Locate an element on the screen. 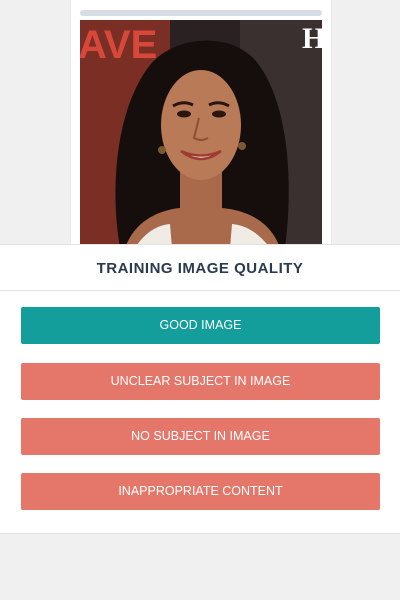  unclear-subject-button: UNCLEAR SUBJECT IN IMAGE is located at coordinates (200, 381).